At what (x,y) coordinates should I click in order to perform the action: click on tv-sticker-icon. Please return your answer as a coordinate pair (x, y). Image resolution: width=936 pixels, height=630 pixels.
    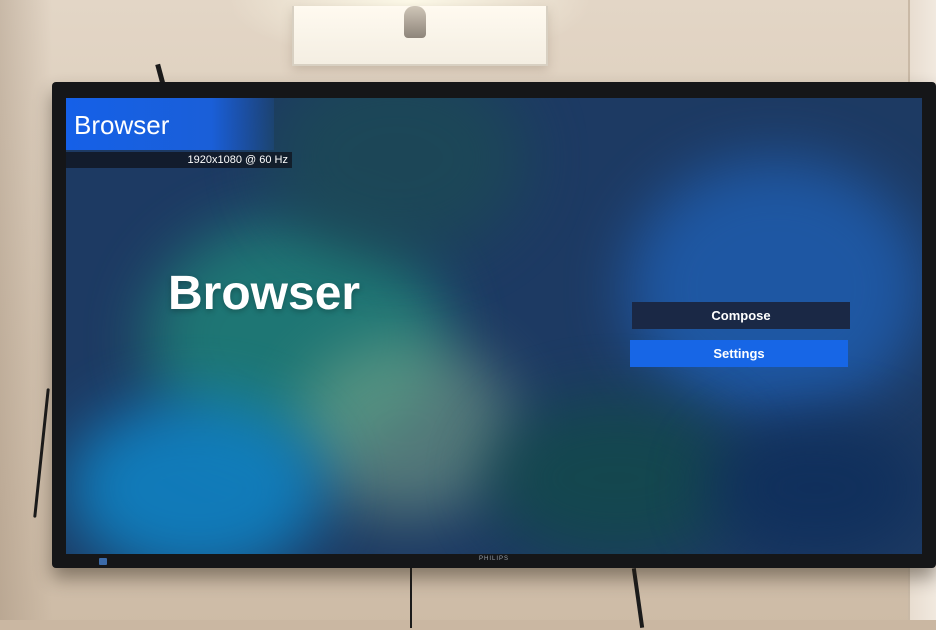
    Looking at the image, I should click on (103, 561).